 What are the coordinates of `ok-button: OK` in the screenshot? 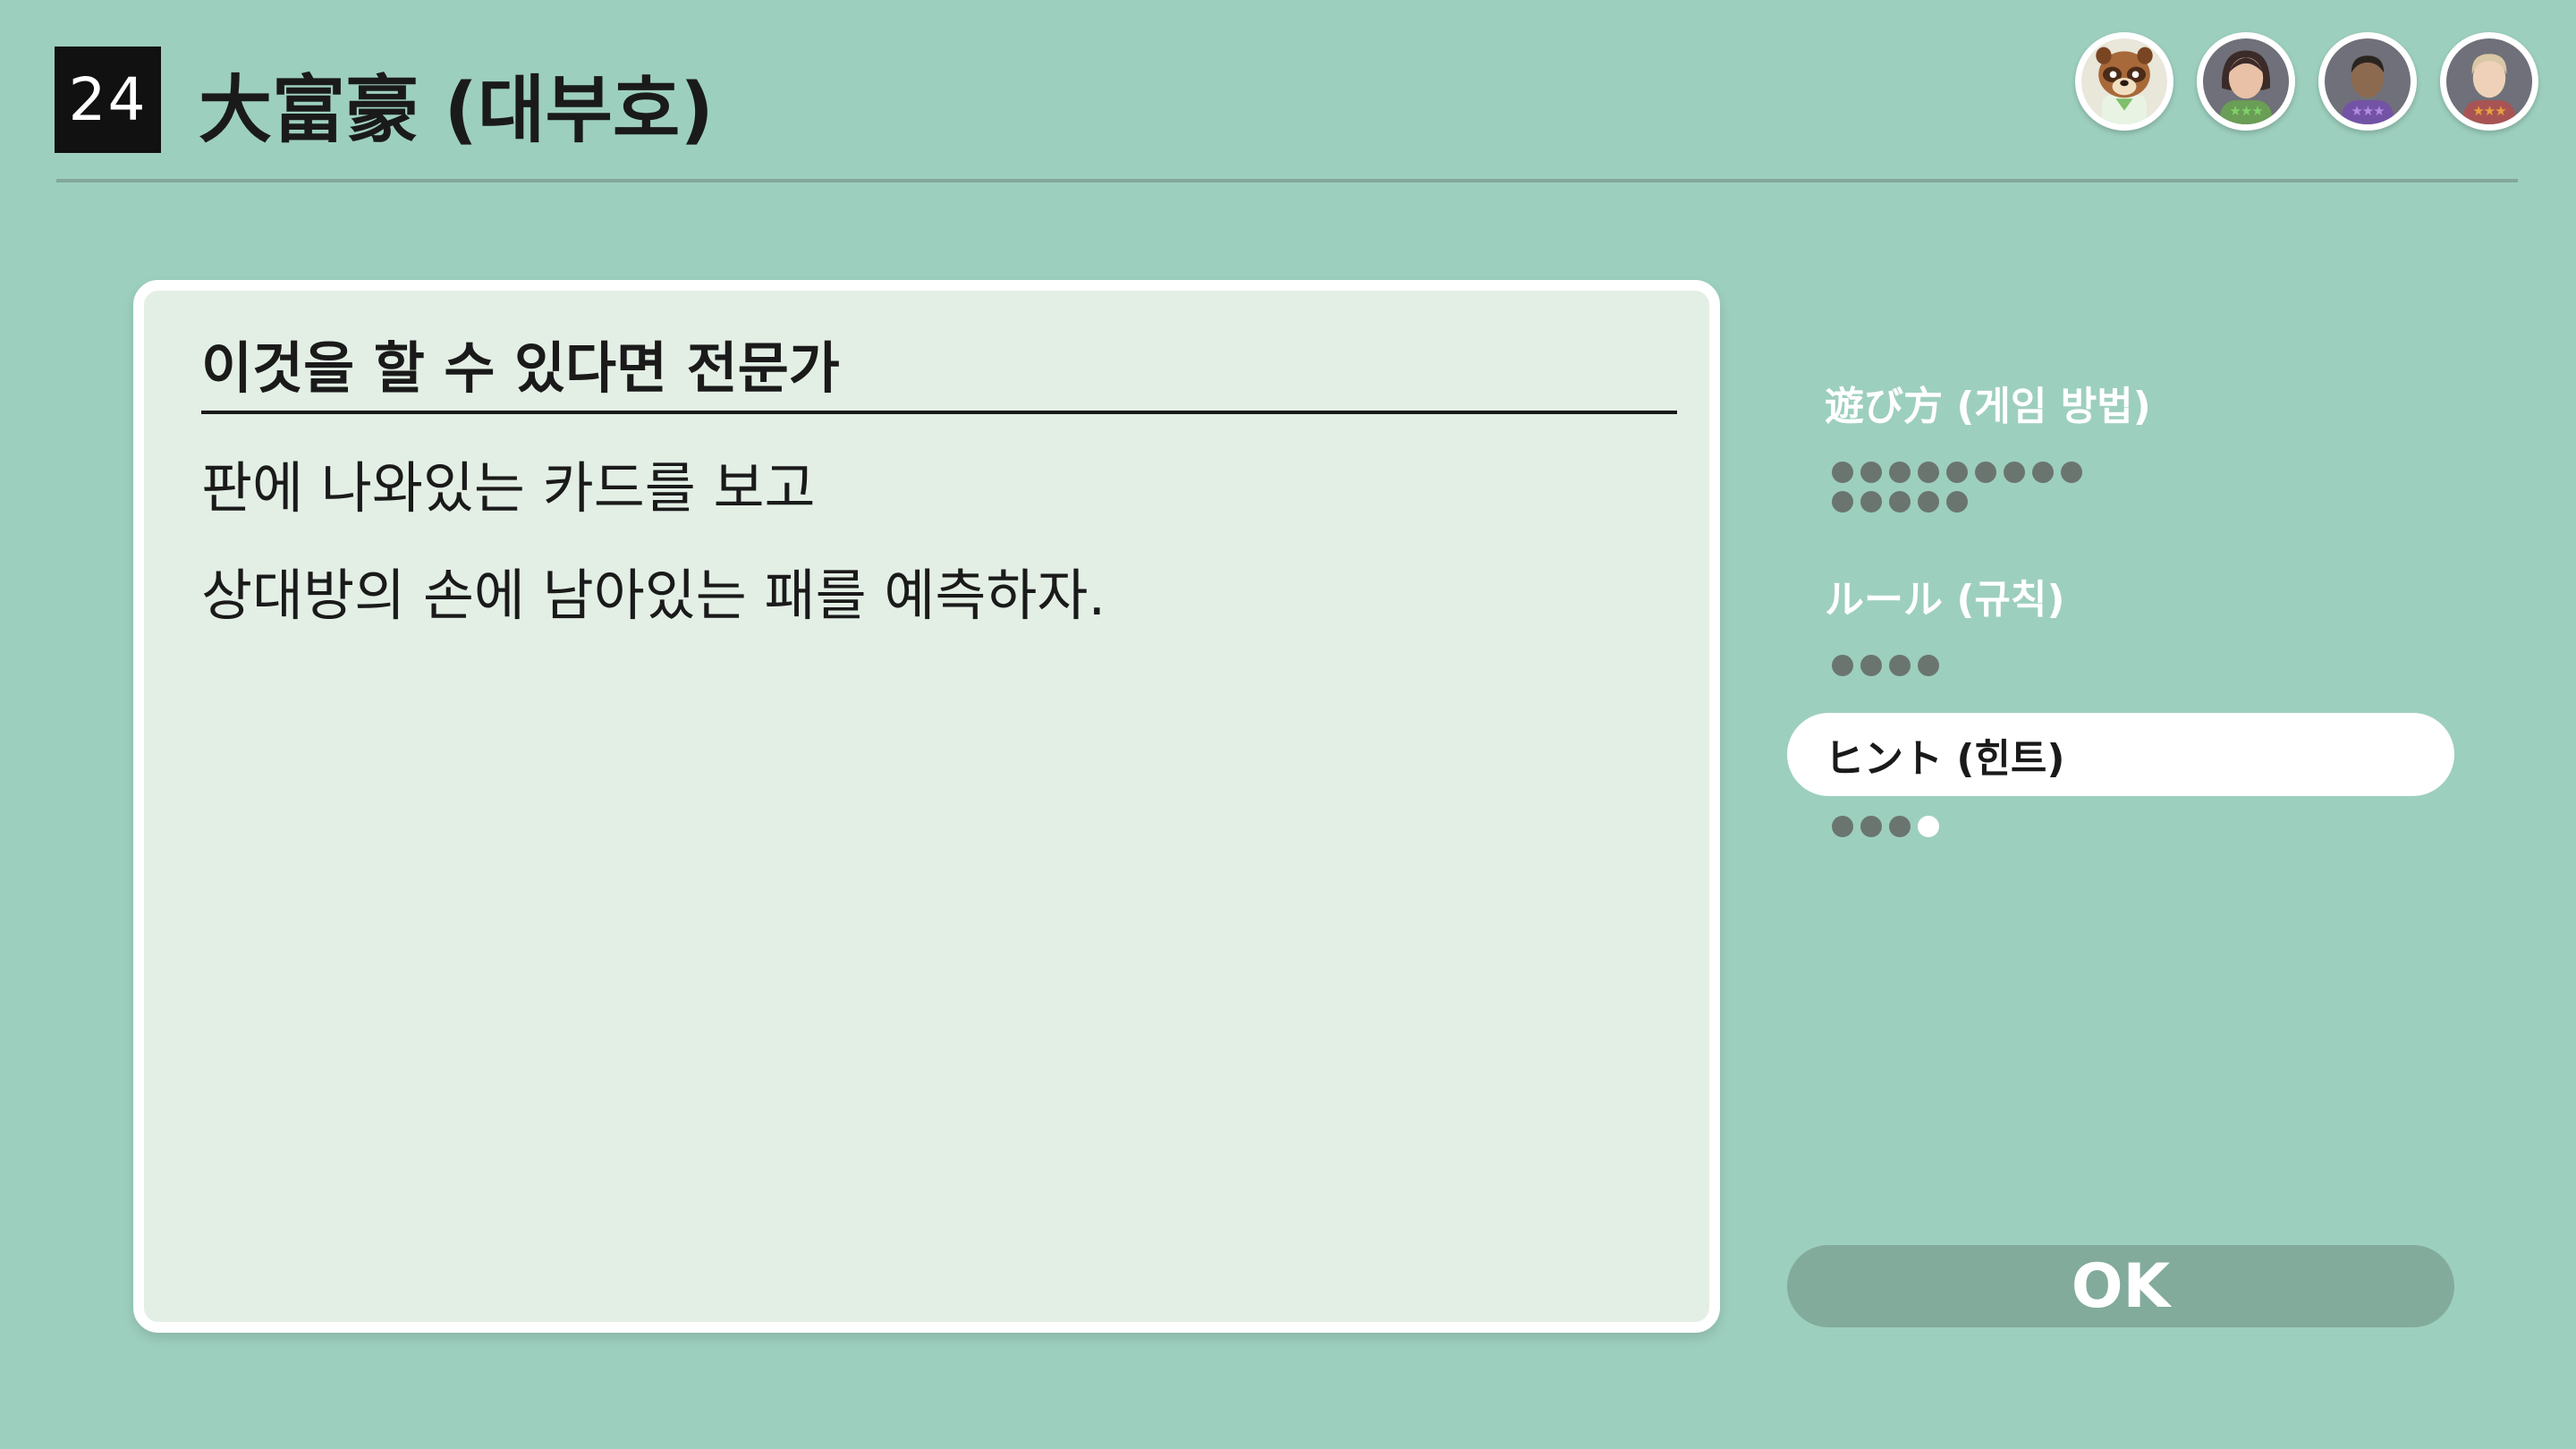 It's located at (2120, 1286).